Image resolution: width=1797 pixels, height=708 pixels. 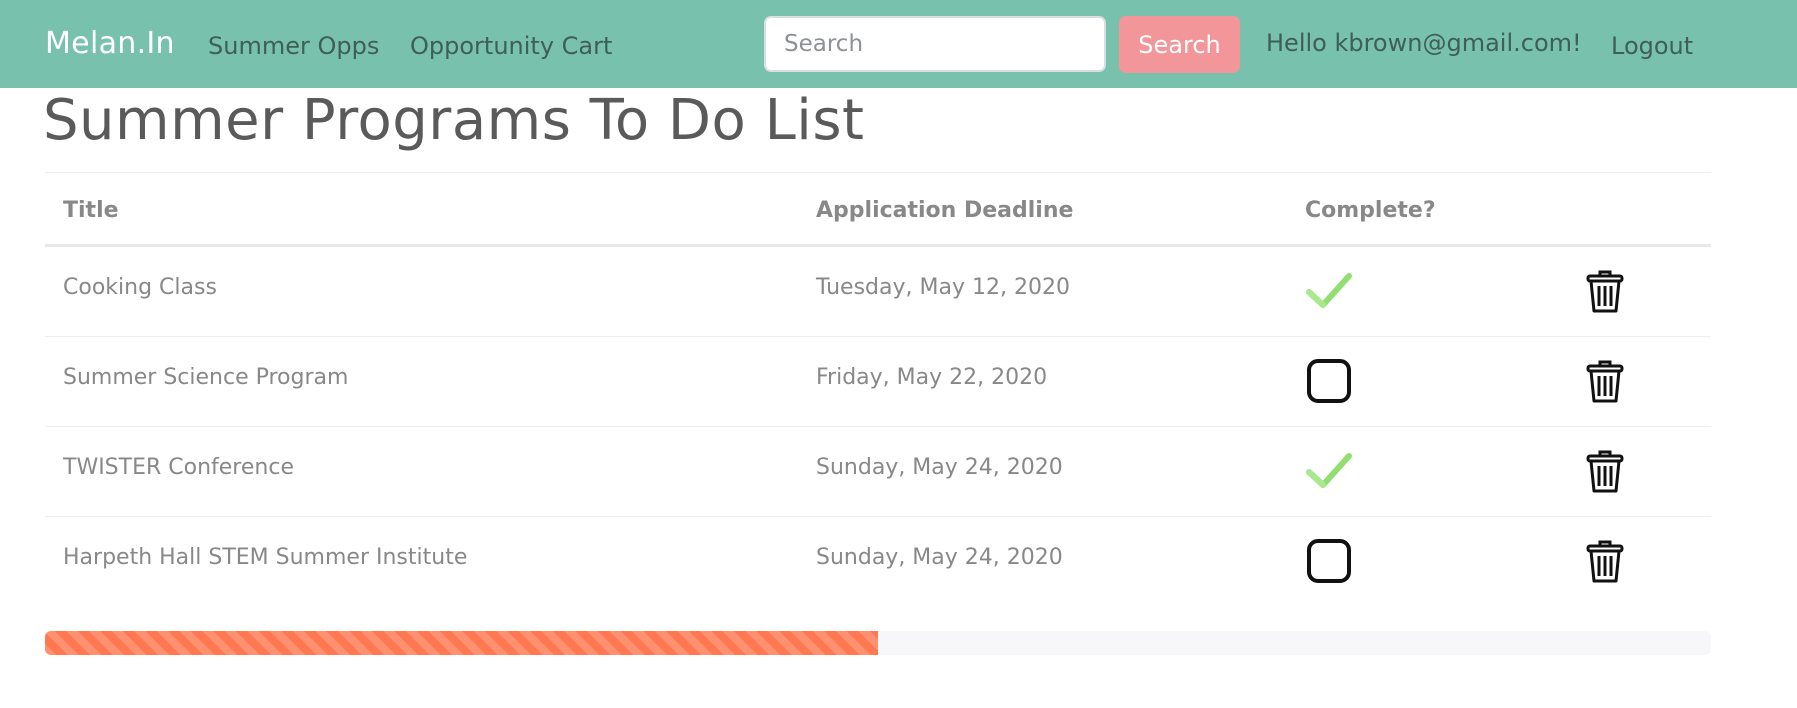 I want to click on progress-bar-fill, so click(x=461, y=643).